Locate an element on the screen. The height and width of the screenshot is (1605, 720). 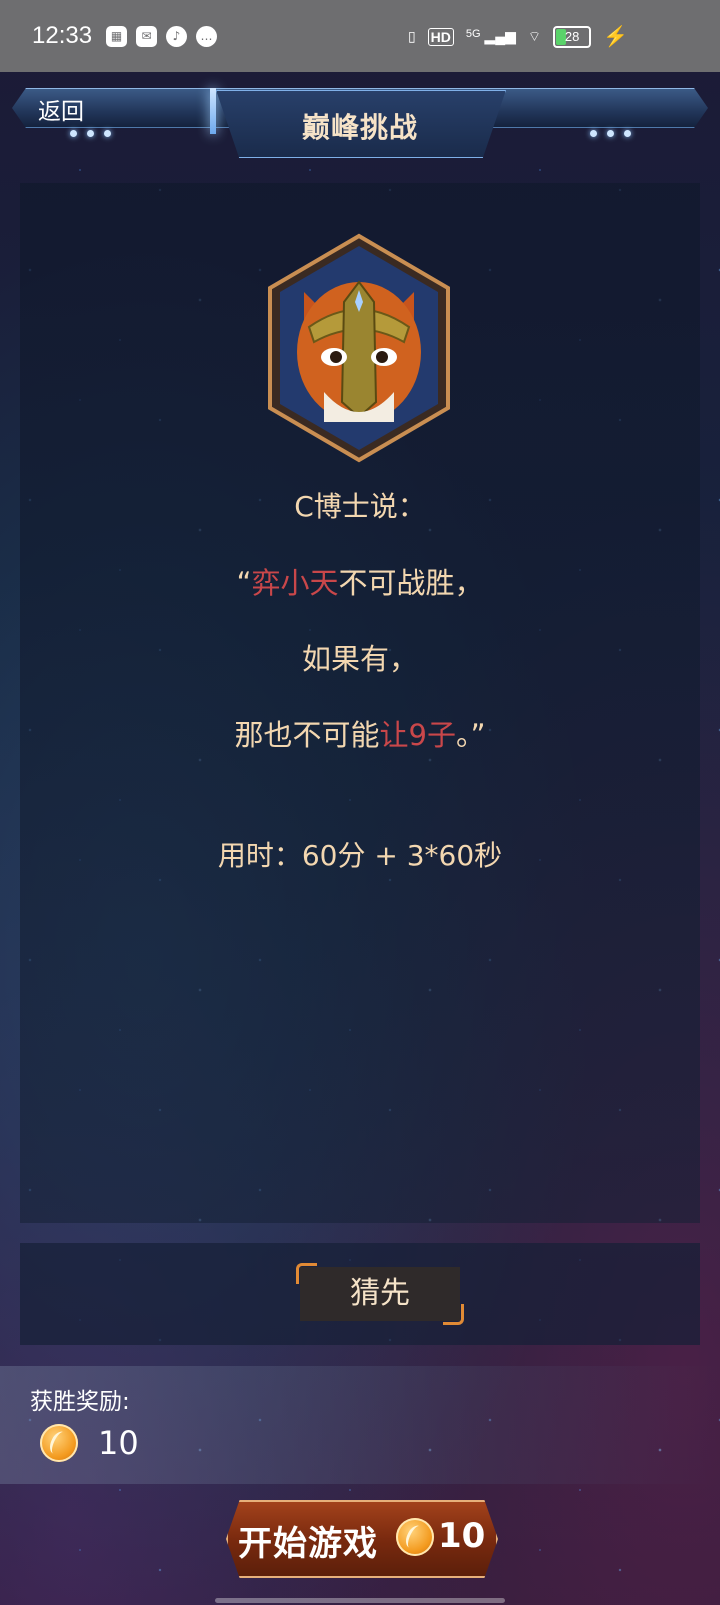
audio-app-icon: ♪ is located at coordinates (176, 36).